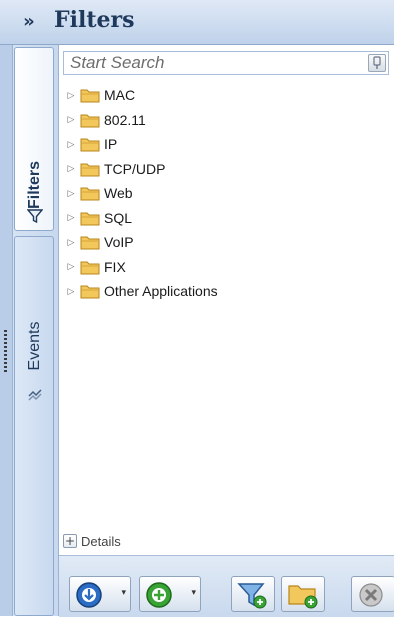  I want to click on add-filter-icon, so click(252, 596).